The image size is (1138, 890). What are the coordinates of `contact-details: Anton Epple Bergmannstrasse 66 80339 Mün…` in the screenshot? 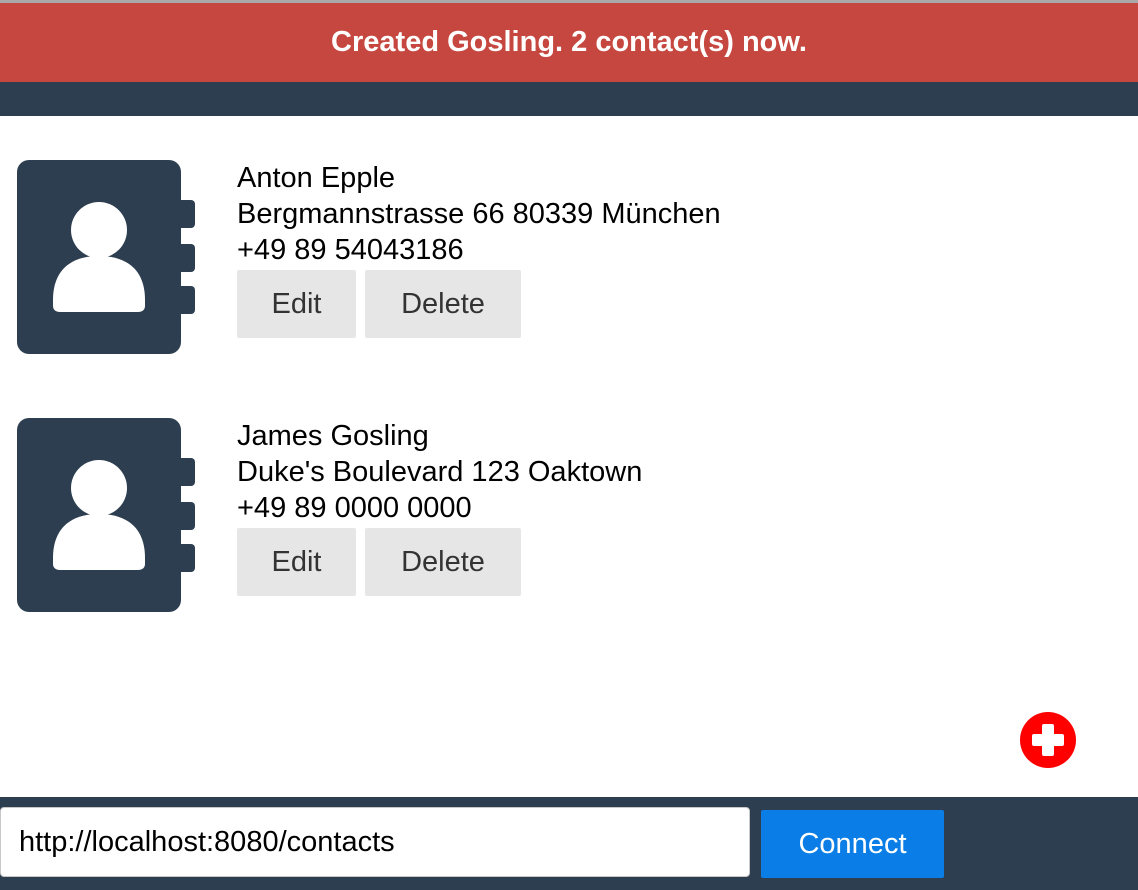 It's located at (479, 214).